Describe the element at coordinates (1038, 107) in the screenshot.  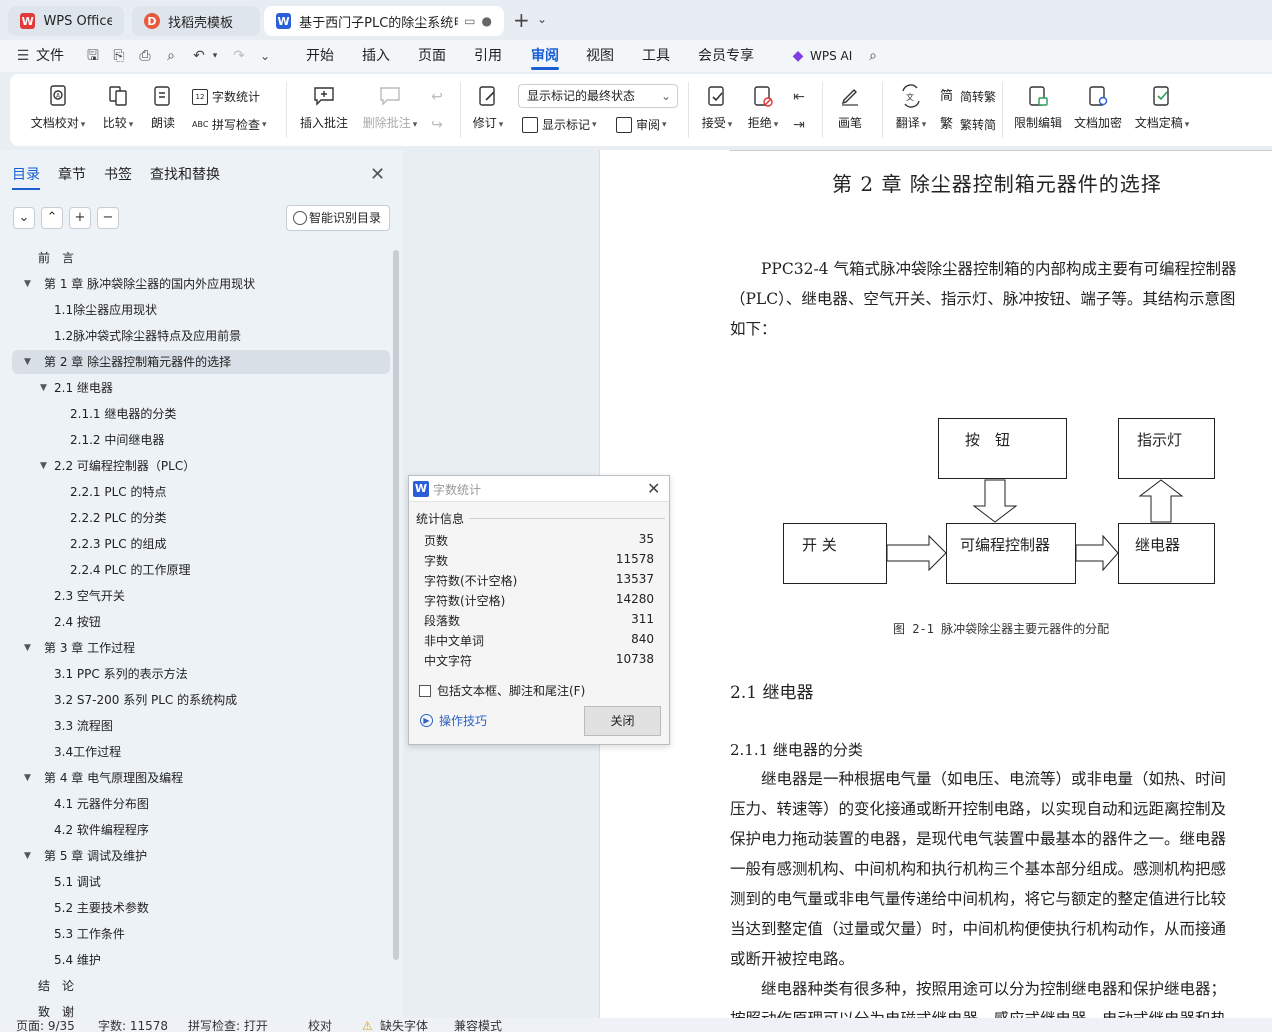
I see `restrict-edit-button: 限制编辑` at that location.